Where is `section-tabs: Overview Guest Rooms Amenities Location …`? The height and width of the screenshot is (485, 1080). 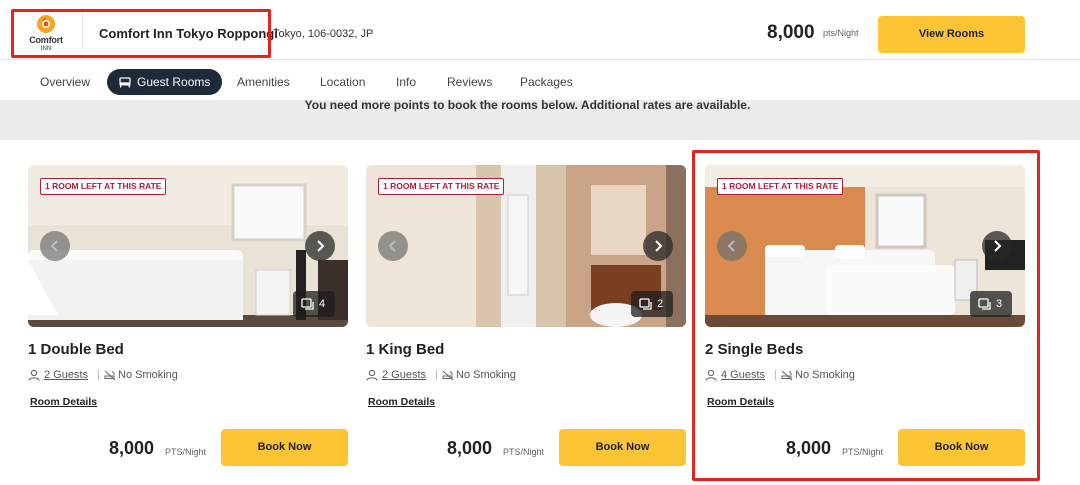 section-tabs: Overview Guest Rooms Amenities Location … is located at coordinates (540, 82).